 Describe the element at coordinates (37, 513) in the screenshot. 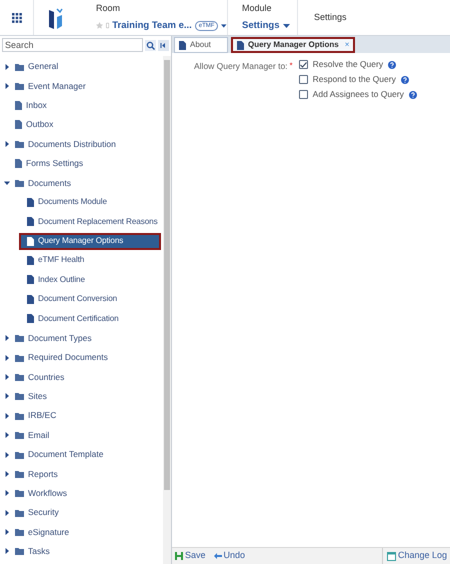

I see `tree-item: Security` at that location.